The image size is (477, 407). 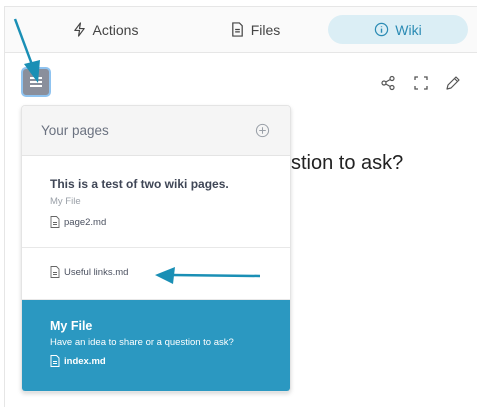 I want to click on page-heading: stion to ask?, so click(x=347, y=163).